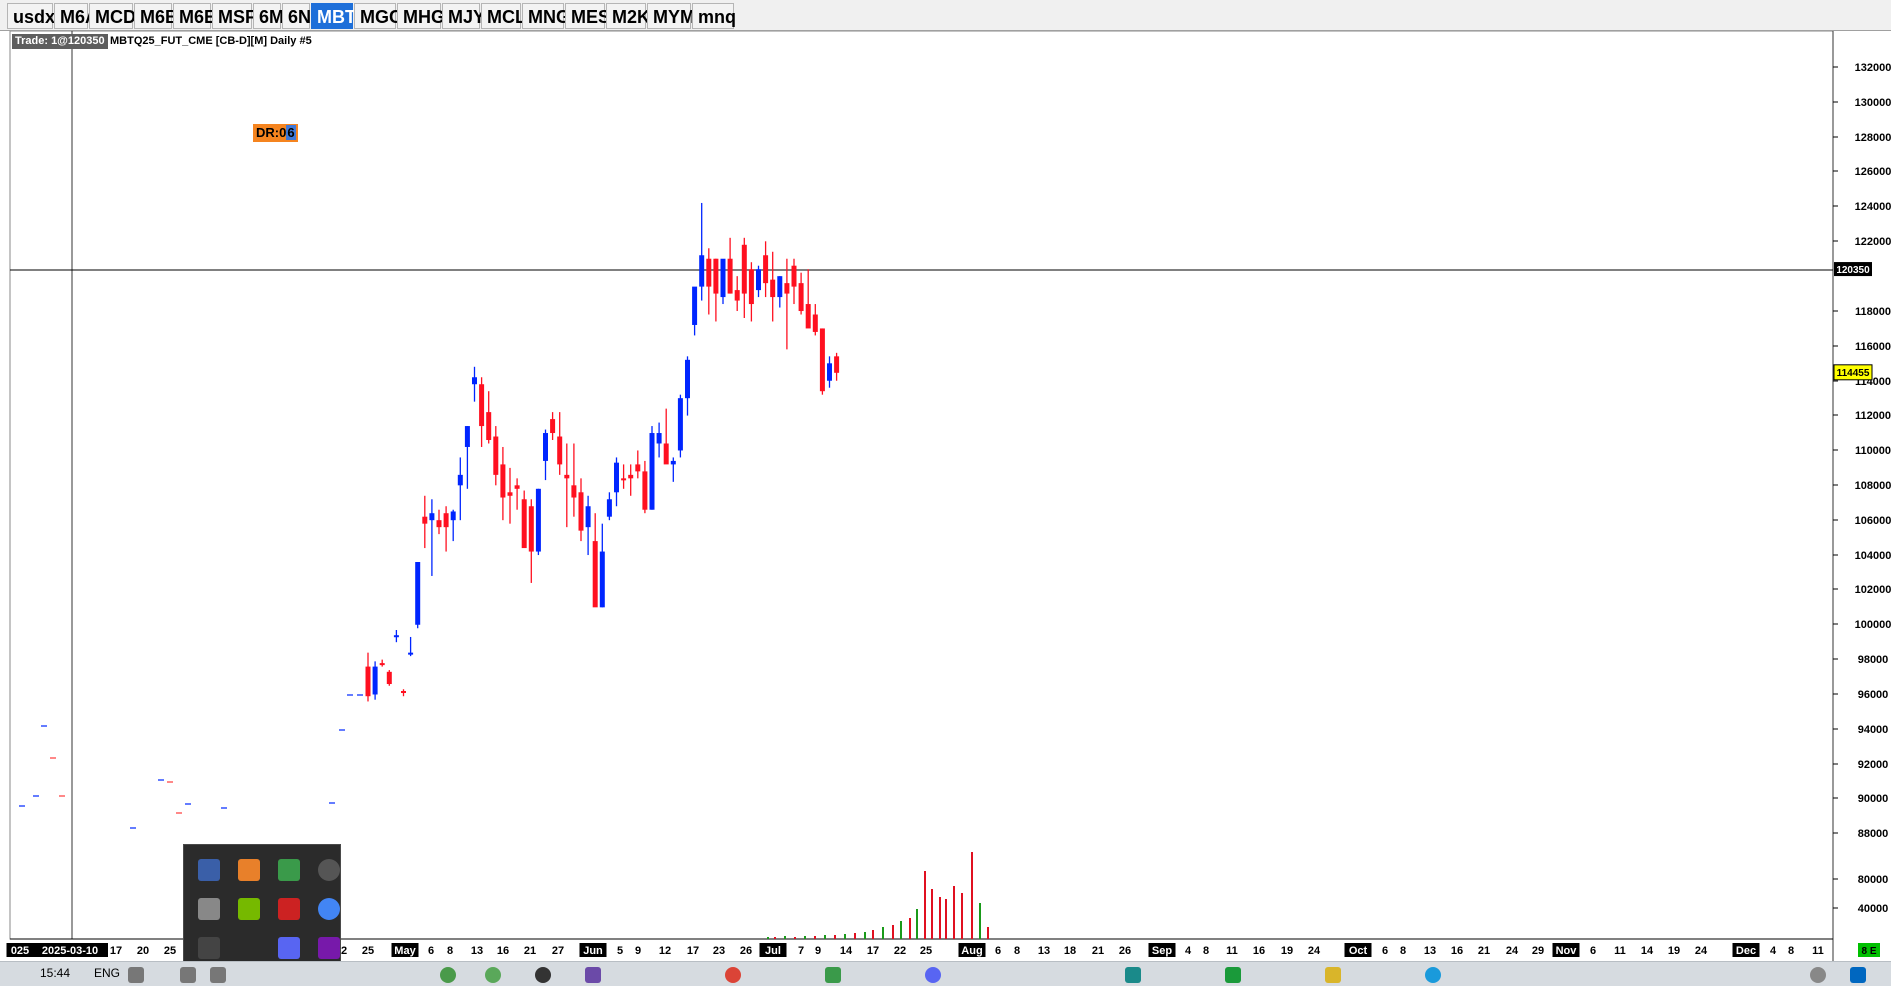 The height and width of the screenshot is (986, 1891). I want to click on usb-icon, so click(209, 909).